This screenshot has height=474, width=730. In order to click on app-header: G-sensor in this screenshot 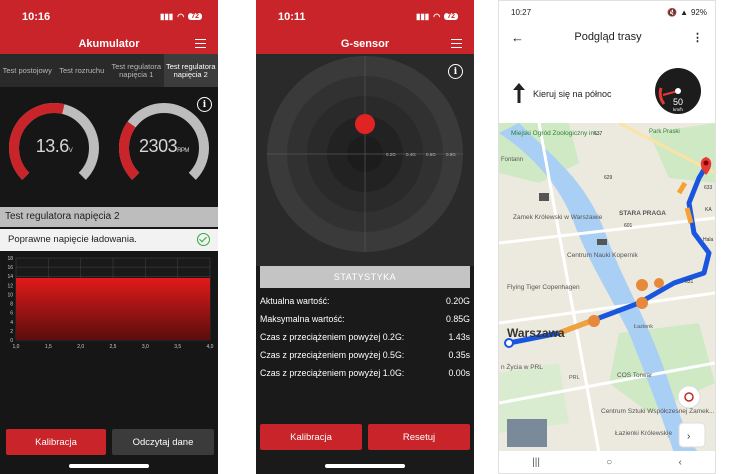, I will do `click(365, 43)`.